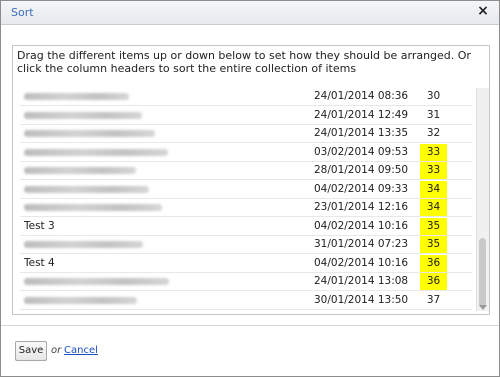 Image resolution: width=500 pixels, height=377 pixels. I want to click on list-row: 24/01/2014 08:36 30, so click(246, 97).